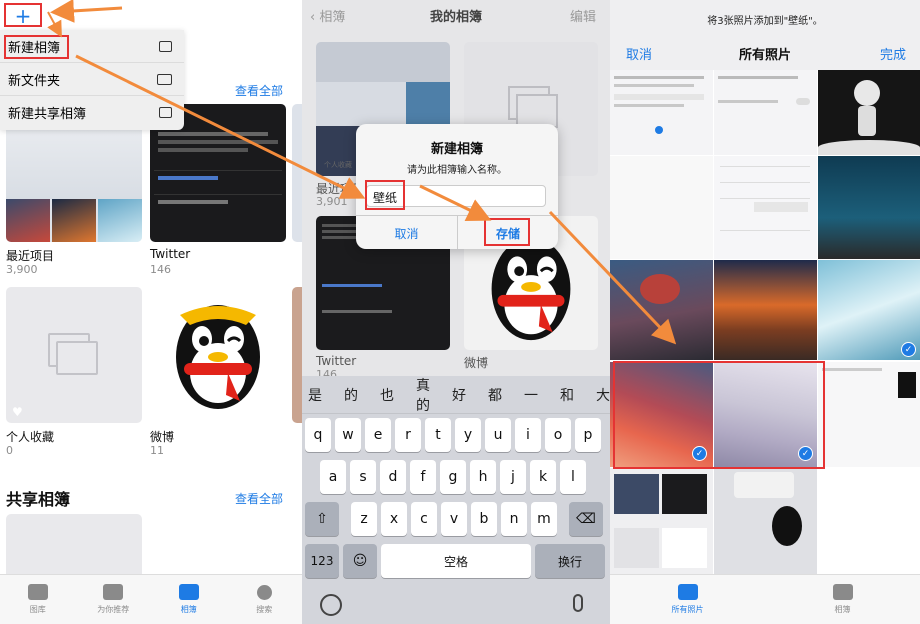 This screenshot has width=920, height=624. Describe the element at coordinates (23, 15) in the screenshot. I see `highlight-add-button` at that location.